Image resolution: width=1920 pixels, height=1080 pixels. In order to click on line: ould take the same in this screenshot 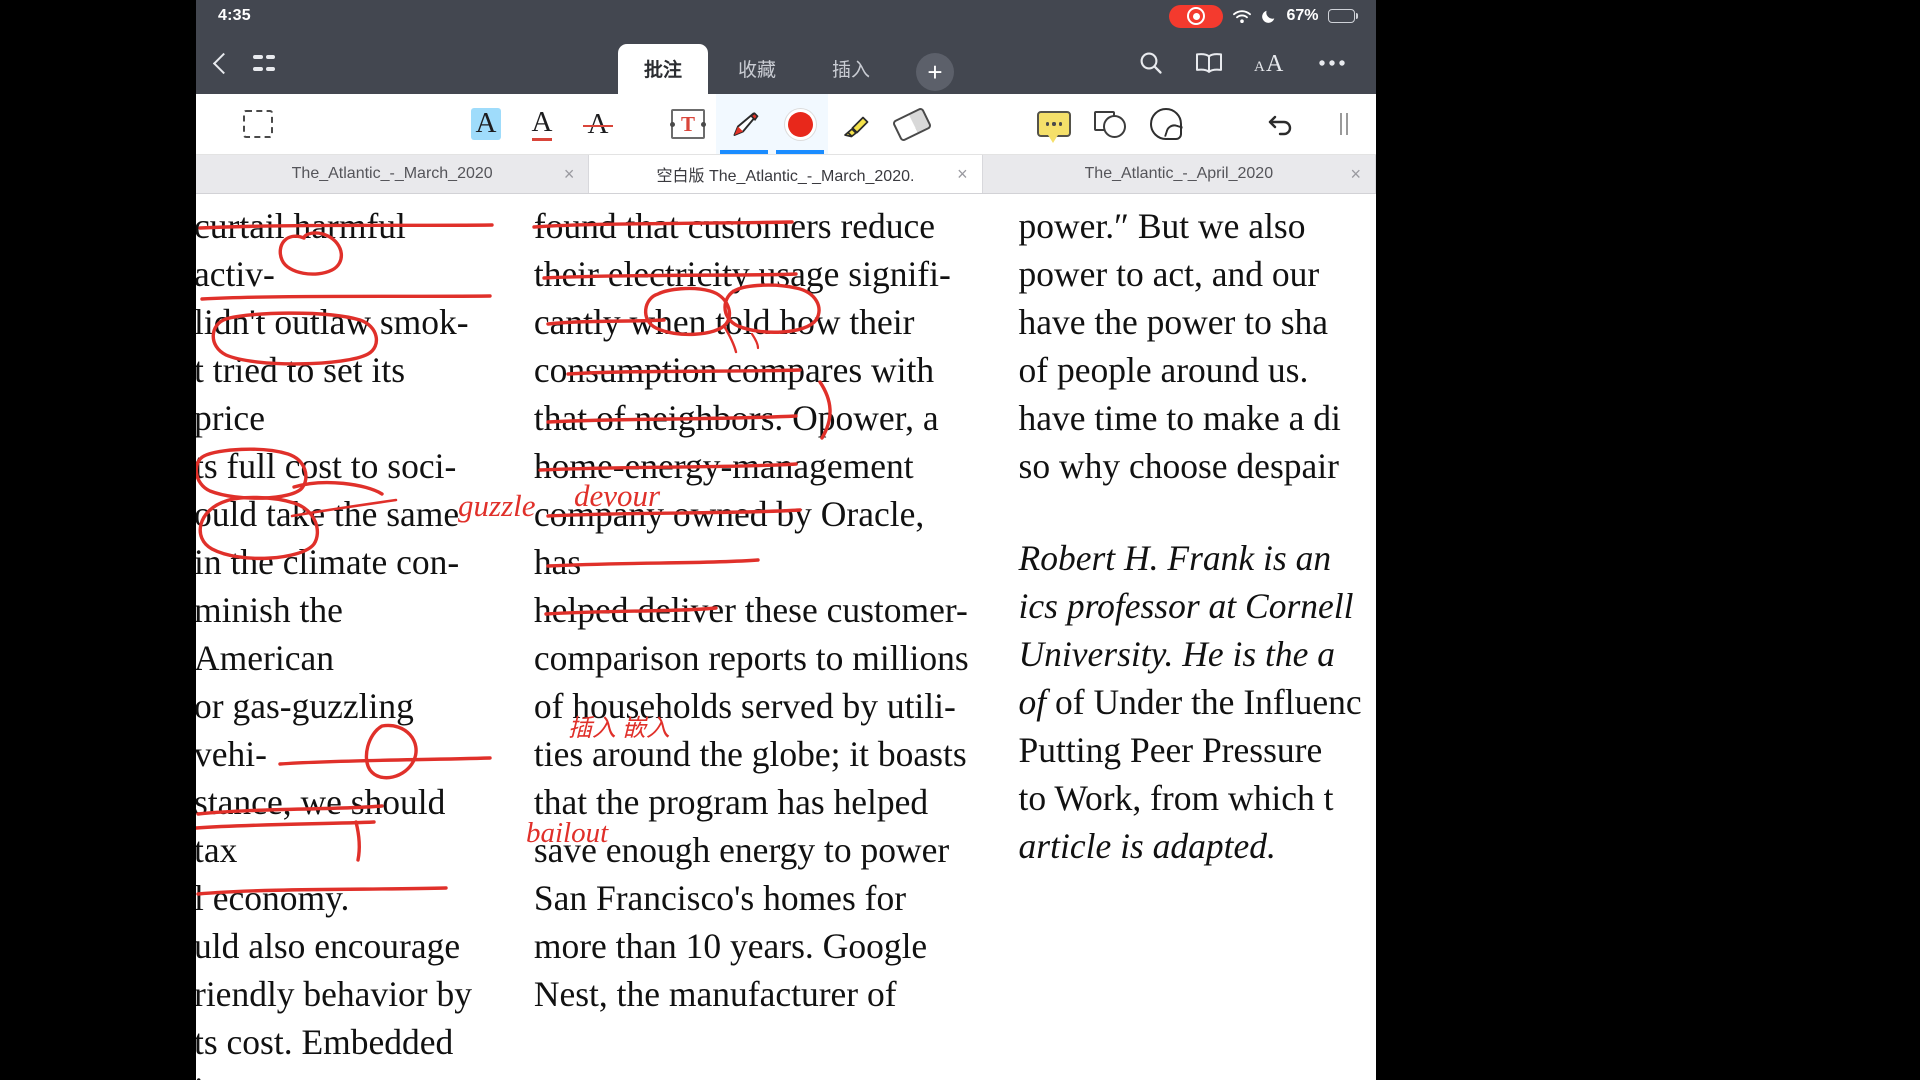, I will do `click(328, 514)`.